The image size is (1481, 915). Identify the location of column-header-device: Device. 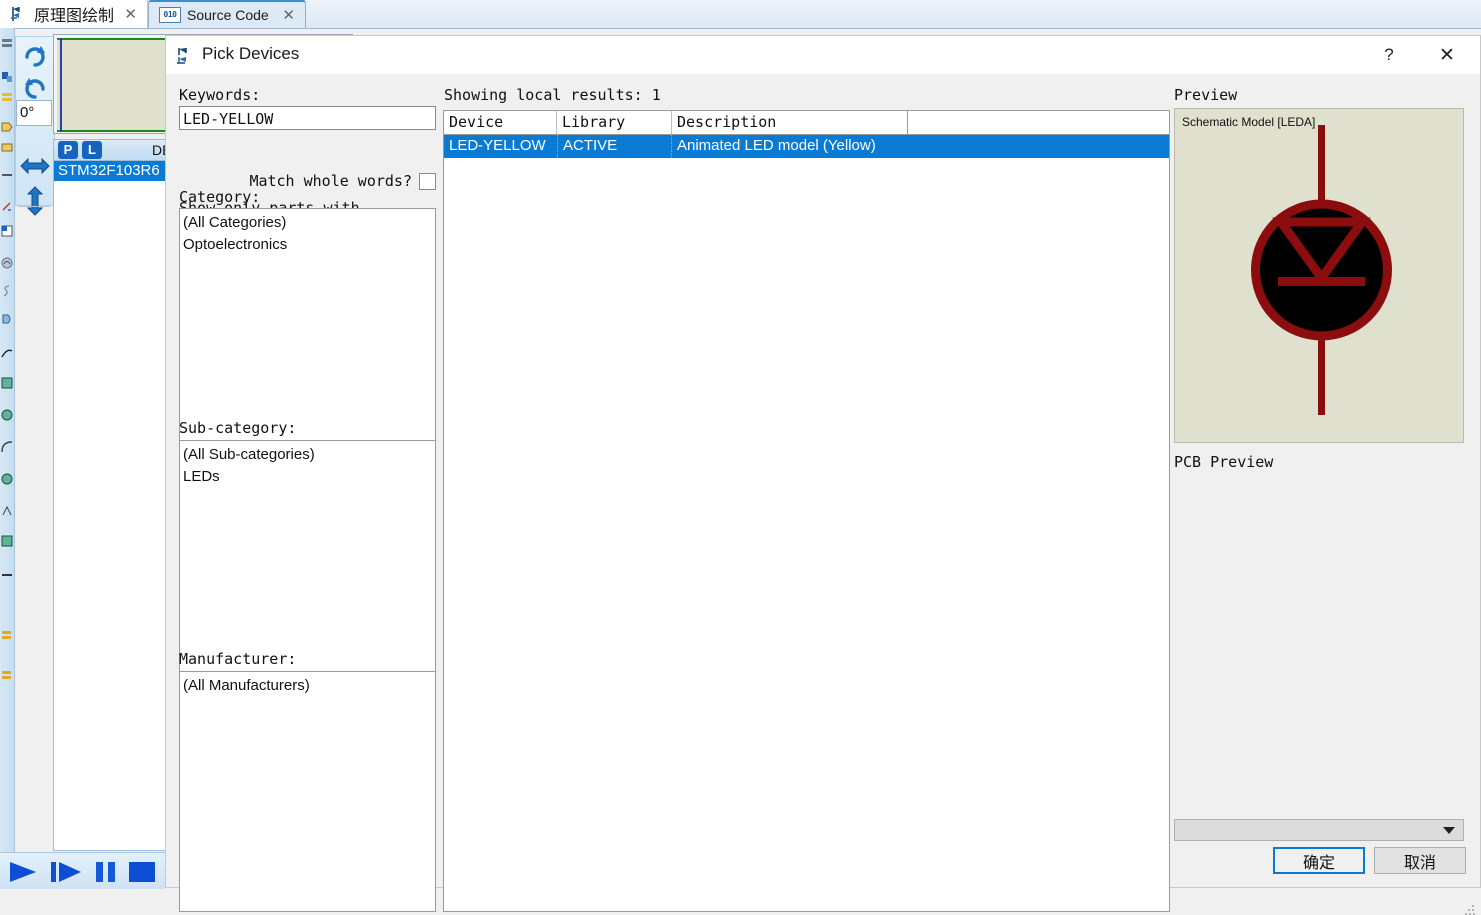
(500, 122).